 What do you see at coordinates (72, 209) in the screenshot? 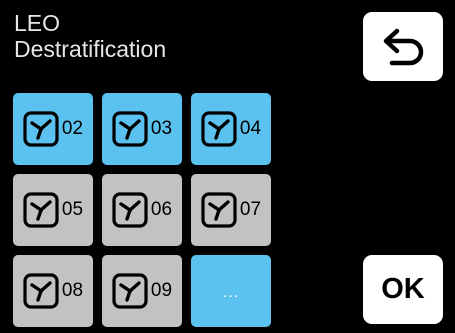
I see `unit-number: 05` at bounding box center [72, 209].